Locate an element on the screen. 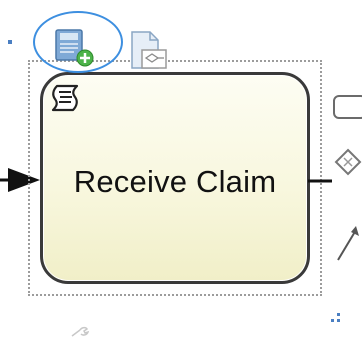  wrench-icon is located at coordinates (80, 331).